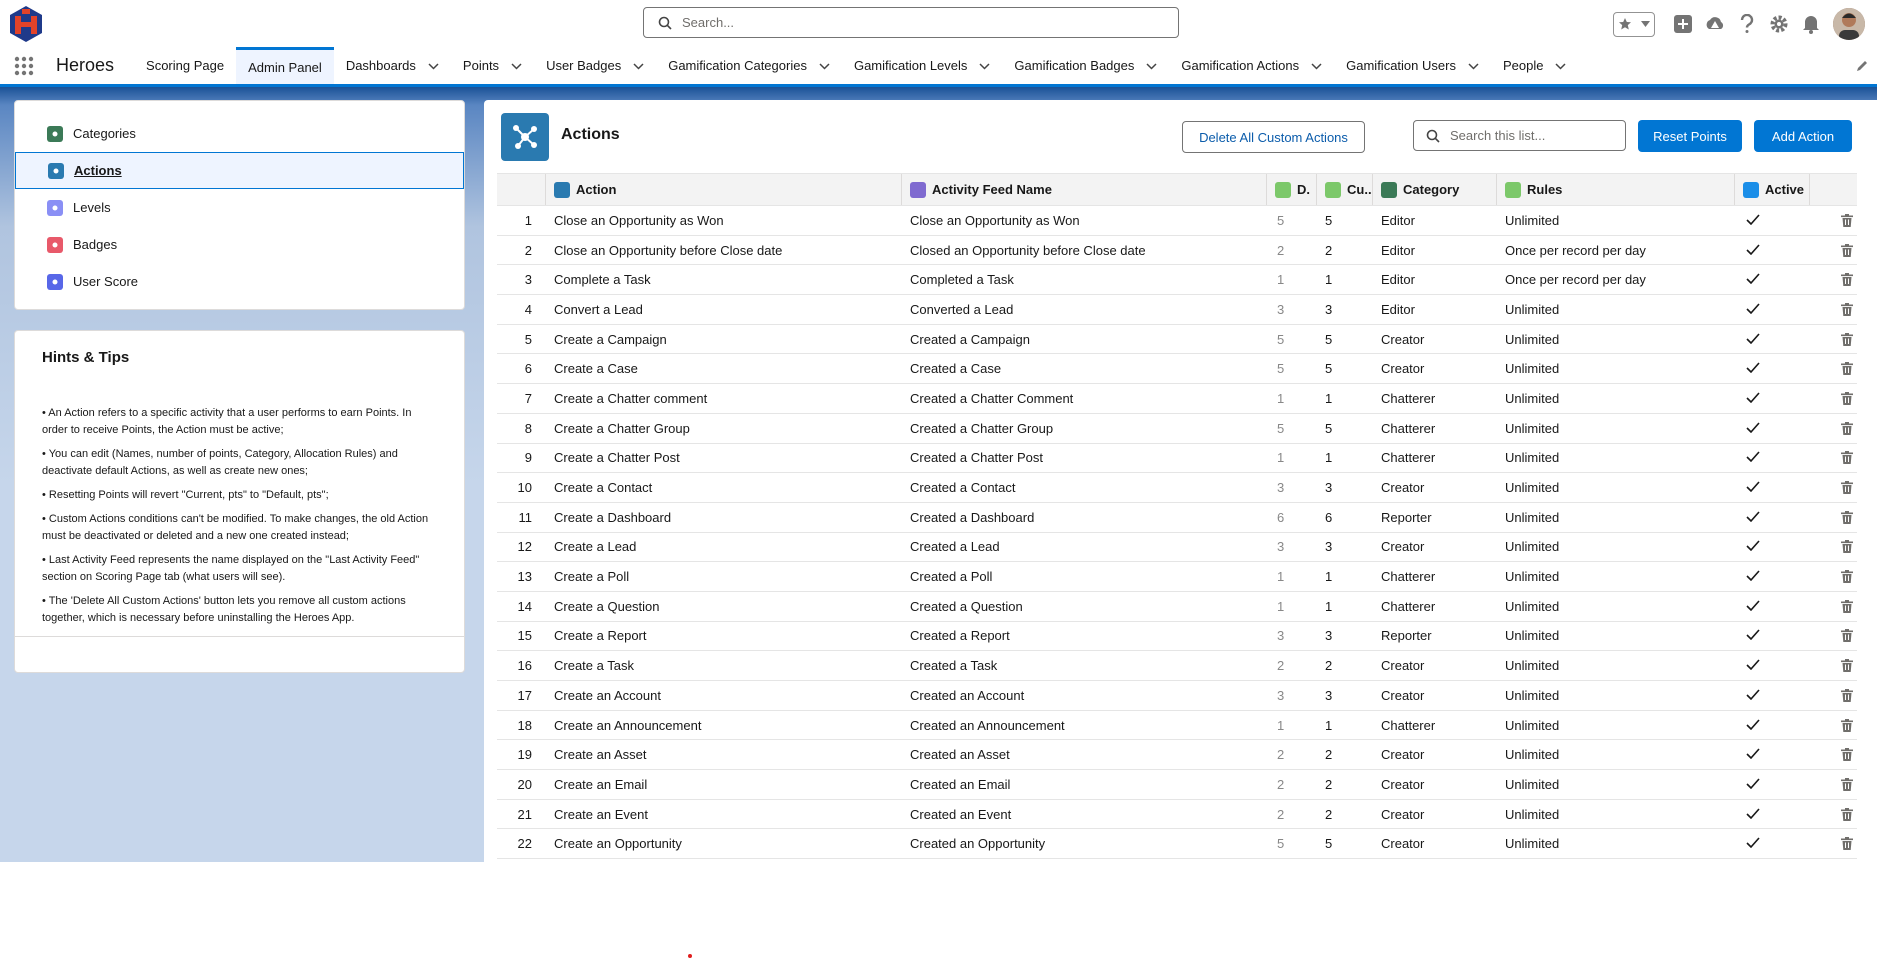 Image resolution: width=1877 pixels, height=960 pixels. I want to click on cell-feed: Created a Campaign, so click(1084, 339).